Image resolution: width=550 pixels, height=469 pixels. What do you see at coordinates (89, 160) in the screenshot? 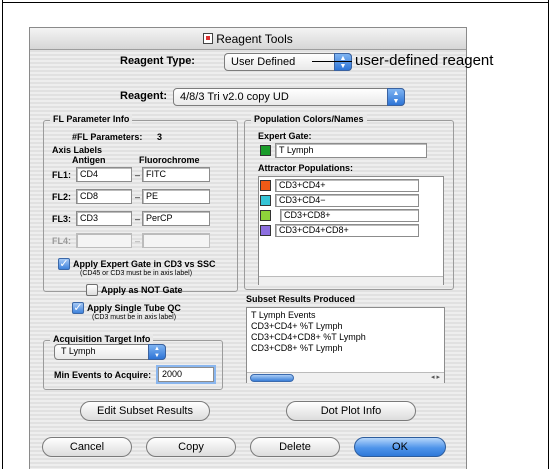
I see `antigen-column-header: Antigen` at bounding box center [89, 160].